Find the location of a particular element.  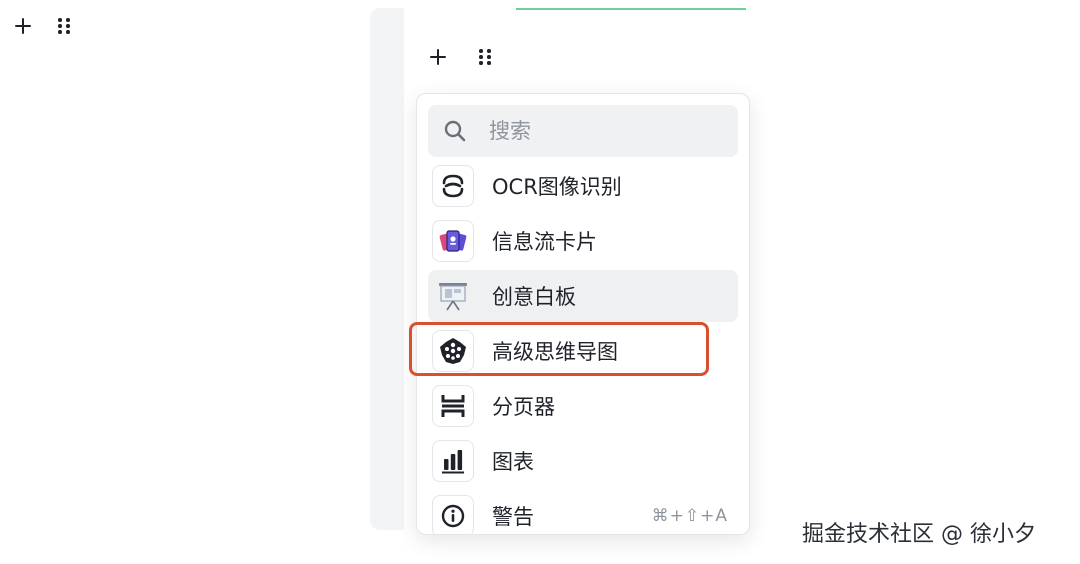

menu-item-paginator: 分页器 is located at coordinates (583, 406).